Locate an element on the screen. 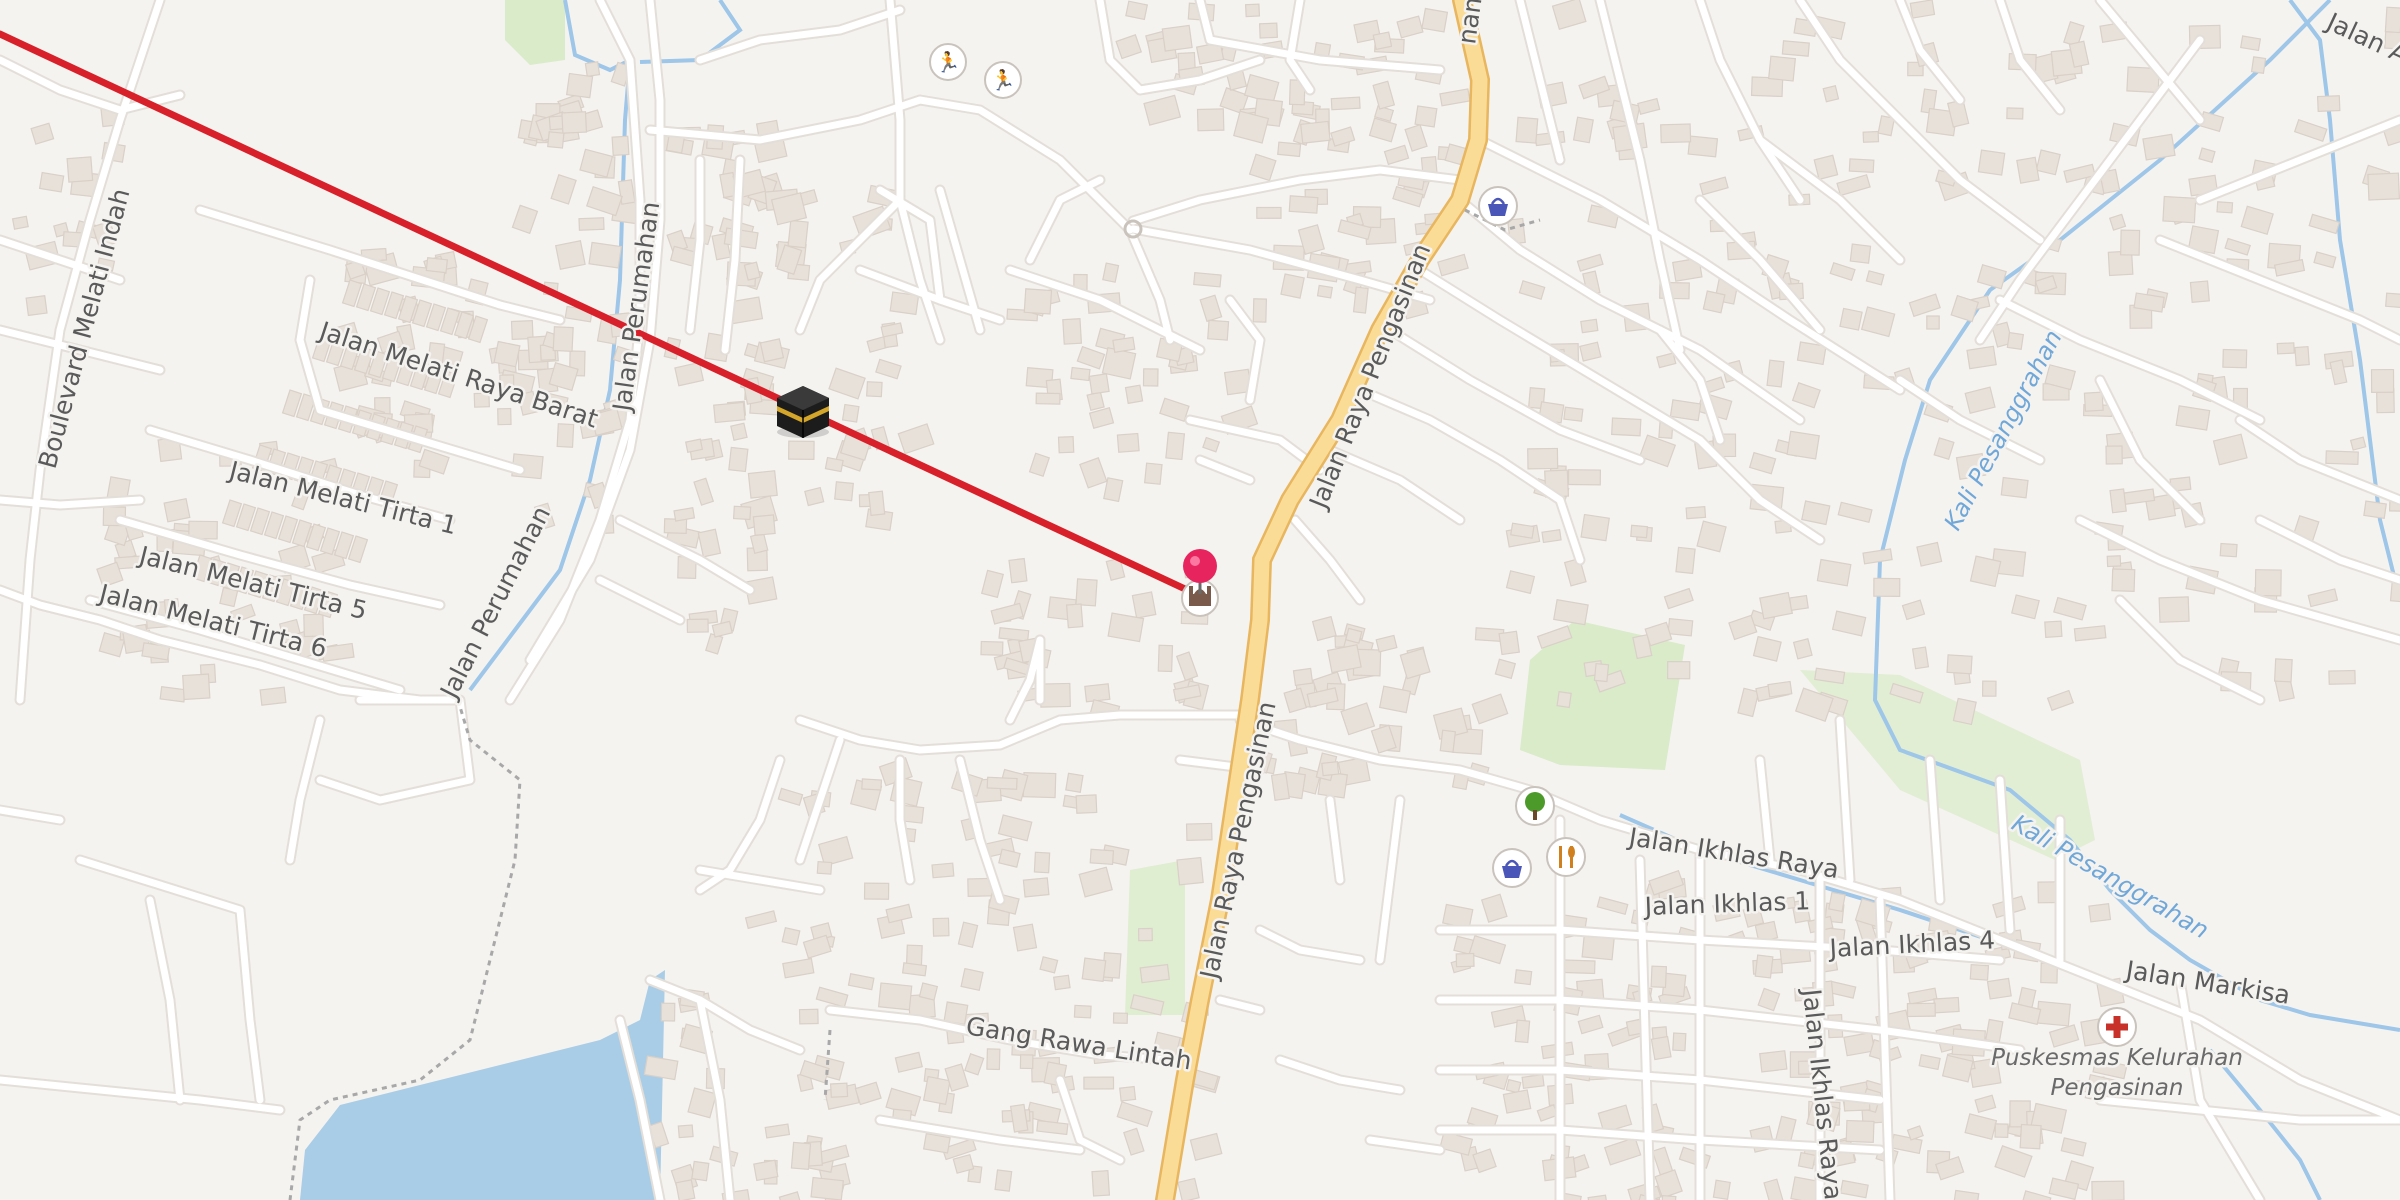  hospital-icon is located at coordinates (2117, 1027).